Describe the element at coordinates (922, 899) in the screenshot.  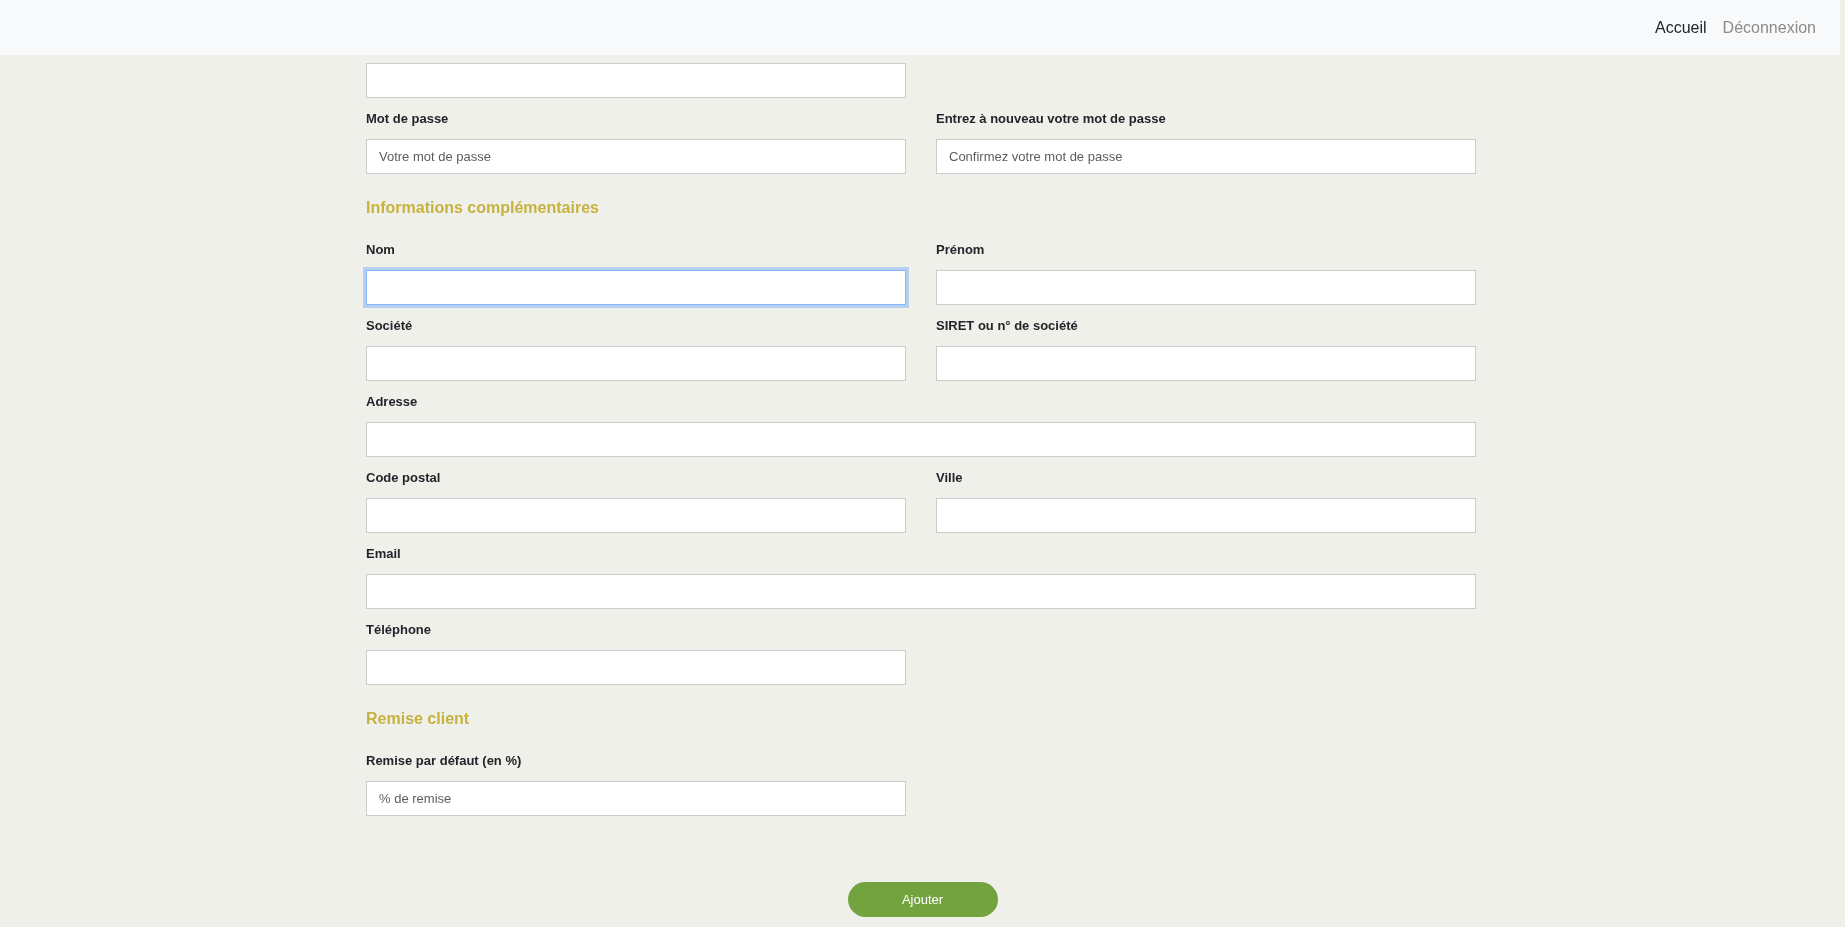
I see `add-button: Ajouter` at that location.